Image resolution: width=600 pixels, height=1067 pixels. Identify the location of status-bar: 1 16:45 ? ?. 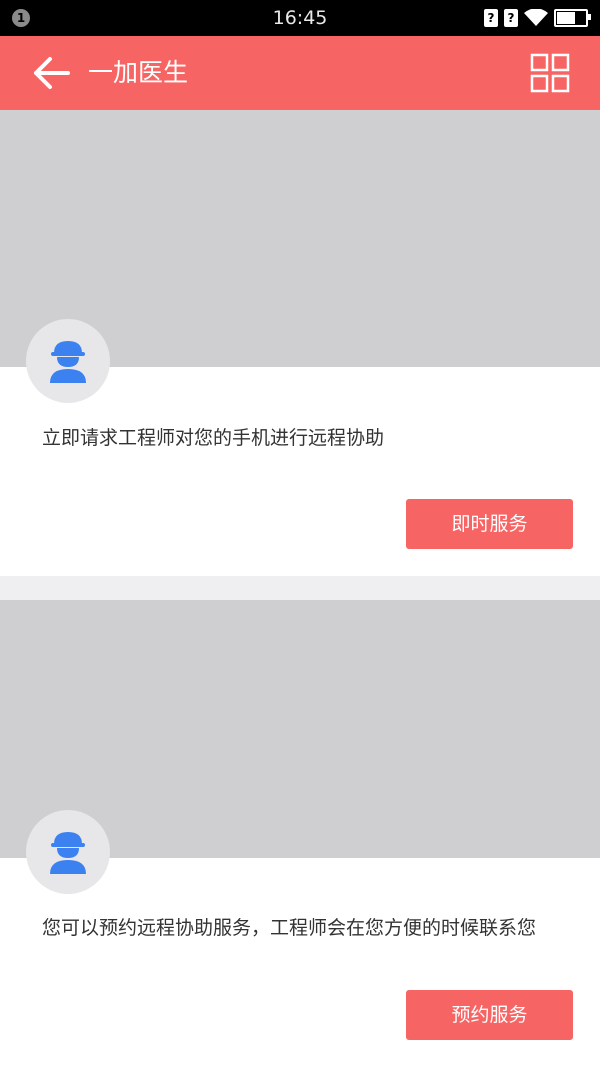
(300, 18).